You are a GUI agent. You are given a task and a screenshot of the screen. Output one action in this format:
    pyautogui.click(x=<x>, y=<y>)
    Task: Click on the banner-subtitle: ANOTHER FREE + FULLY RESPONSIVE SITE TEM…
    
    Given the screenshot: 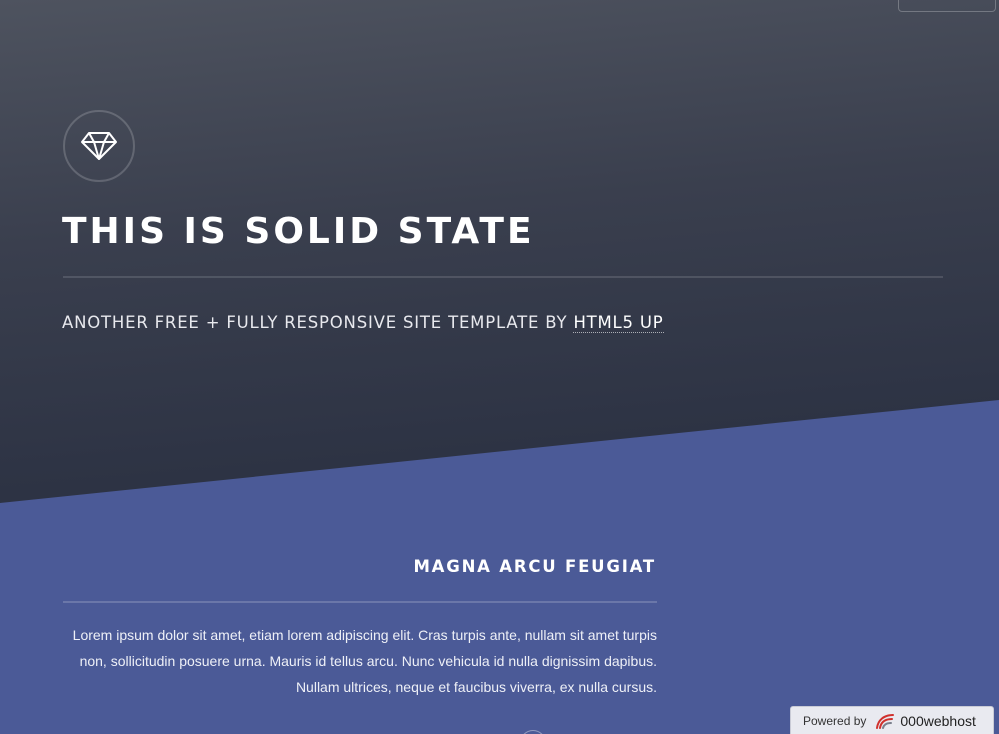 What is the action you would take?
    pyautogui.click(x=363, y=323)
    